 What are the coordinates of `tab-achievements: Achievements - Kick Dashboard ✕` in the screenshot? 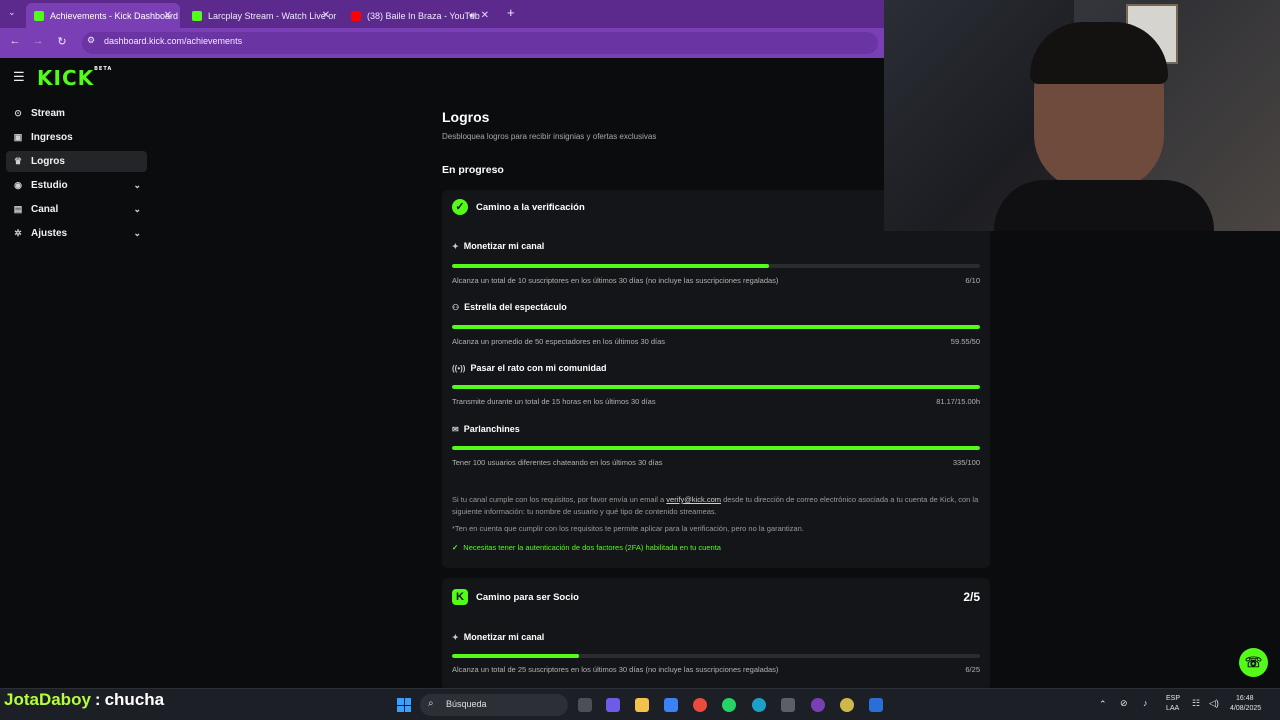 It's located at (103, 15).